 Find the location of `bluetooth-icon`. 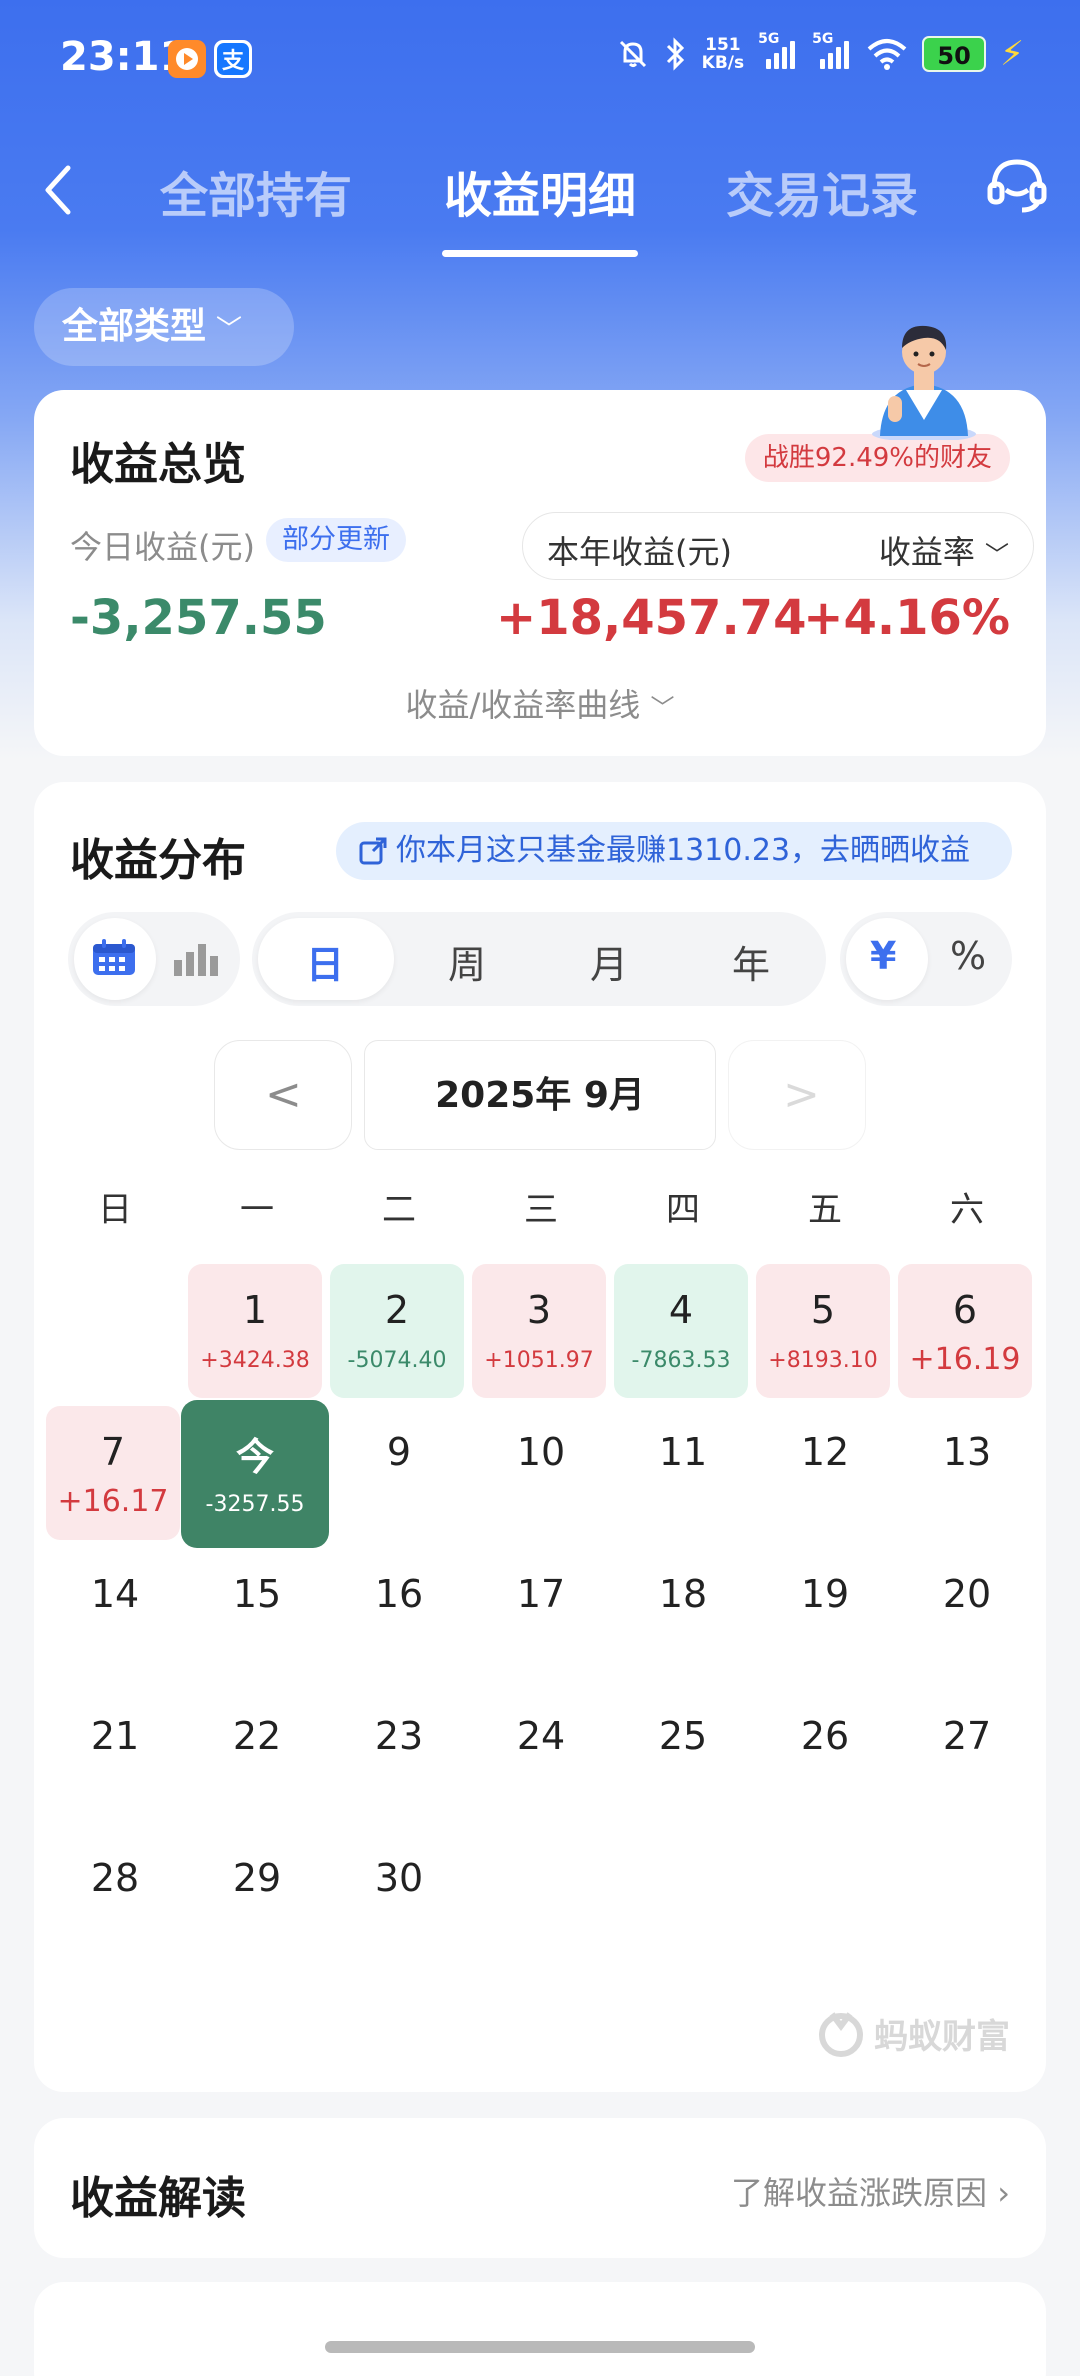

bluetooth-icon is located at coordinates (675, 54).